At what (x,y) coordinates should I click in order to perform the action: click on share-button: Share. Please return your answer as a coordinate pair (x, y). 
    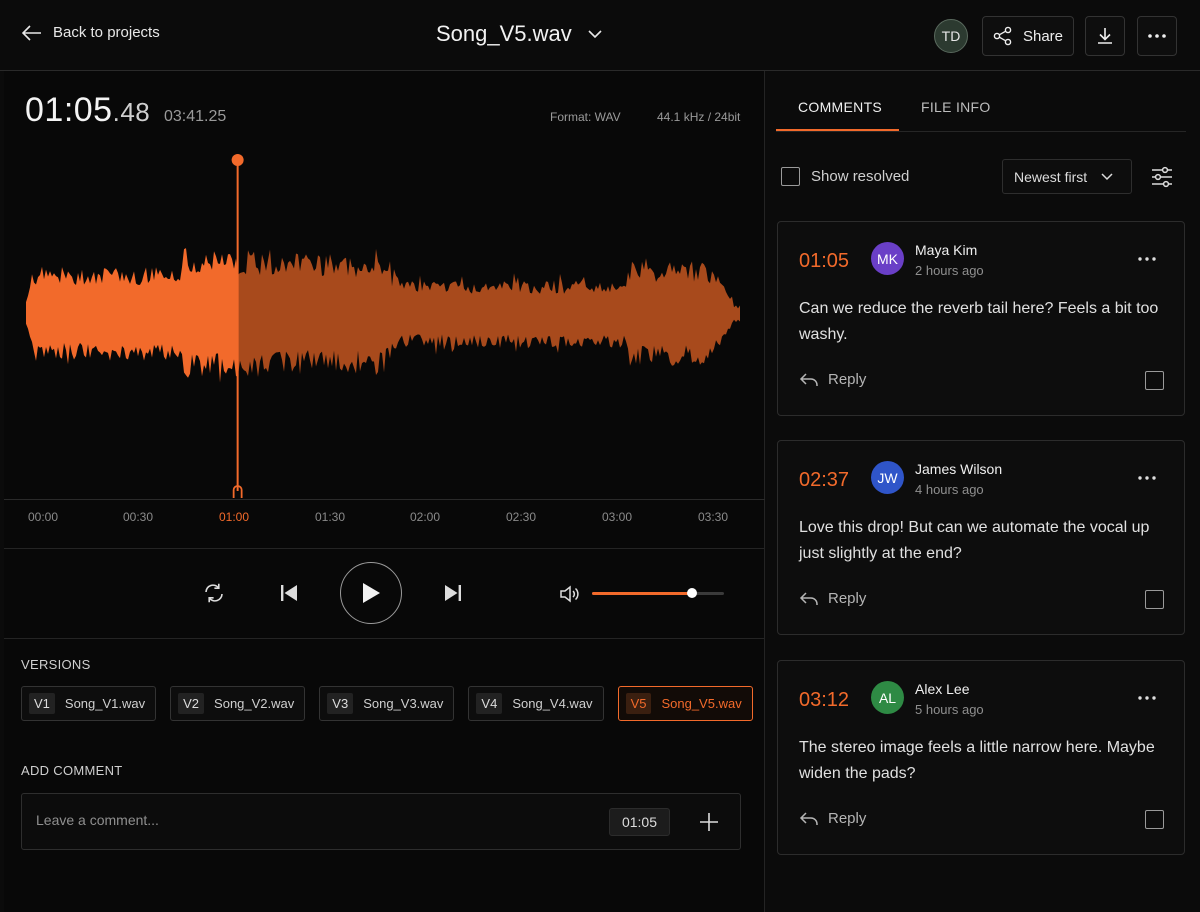
    Looking at the image, I should click on (1028, 36).